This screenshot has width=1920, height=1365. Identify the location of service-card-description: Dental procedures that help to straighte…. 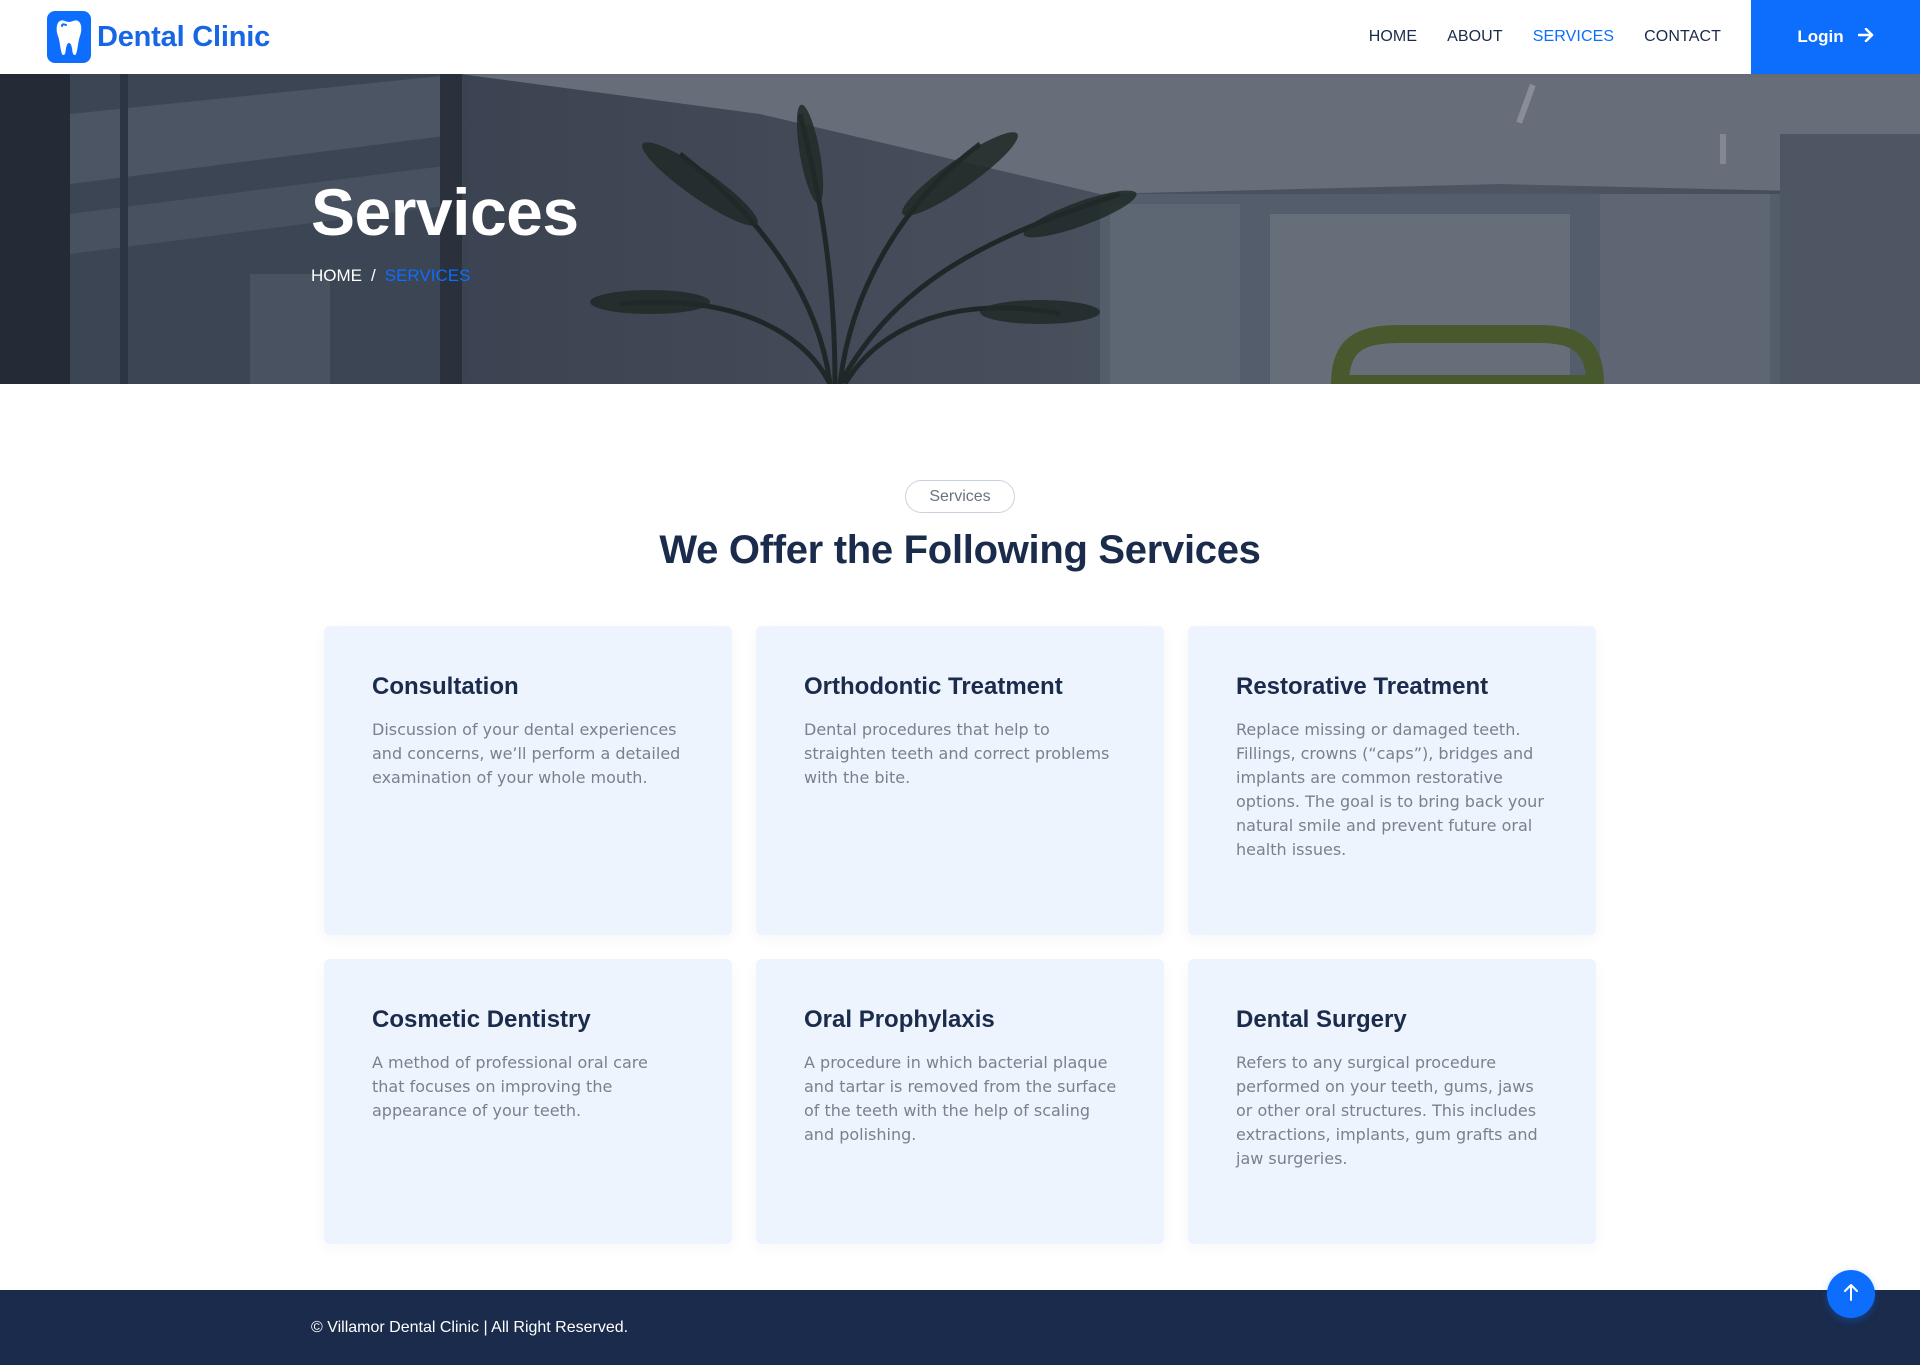
(957, 753).